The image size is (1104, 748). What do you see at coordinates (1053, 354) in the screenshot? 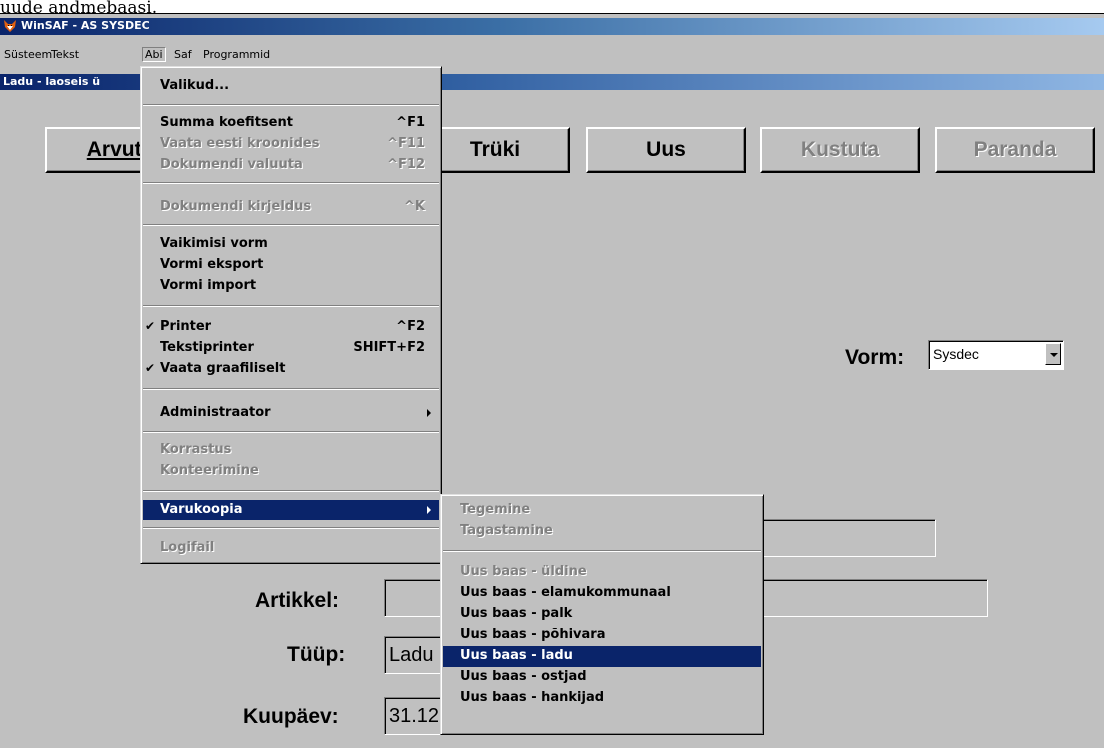
I see `dropdown-arrow-icon` at bounding box center [1053, 354].